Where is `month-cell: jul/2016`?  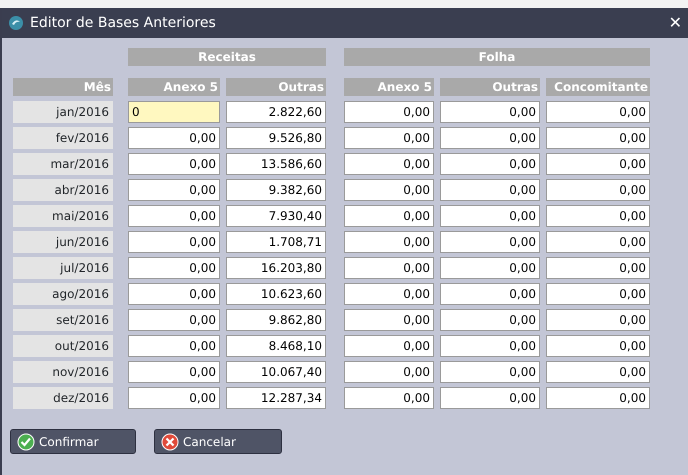
month-cell: jul/2016 is located at coordinates (63, 268).